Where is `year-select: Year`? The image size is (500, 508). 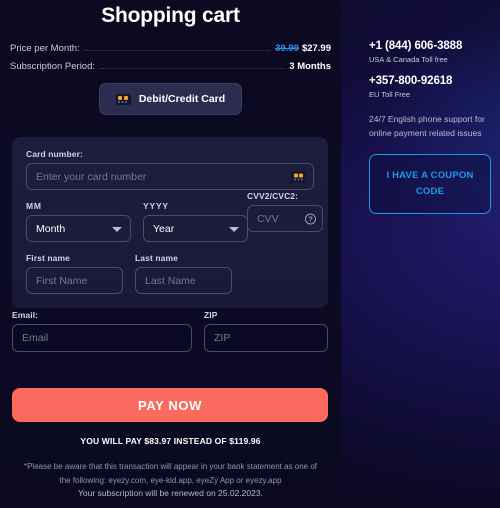 year-select: Year is located at coordinates (195, 228).